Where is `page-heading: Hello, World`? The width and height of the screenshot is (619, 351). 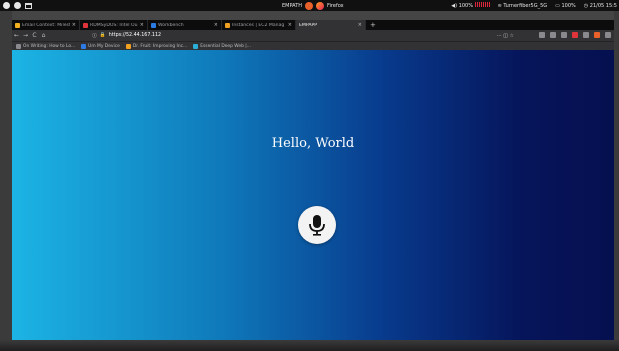 page-heading: Hello, World is located at coordinates (313, 143).